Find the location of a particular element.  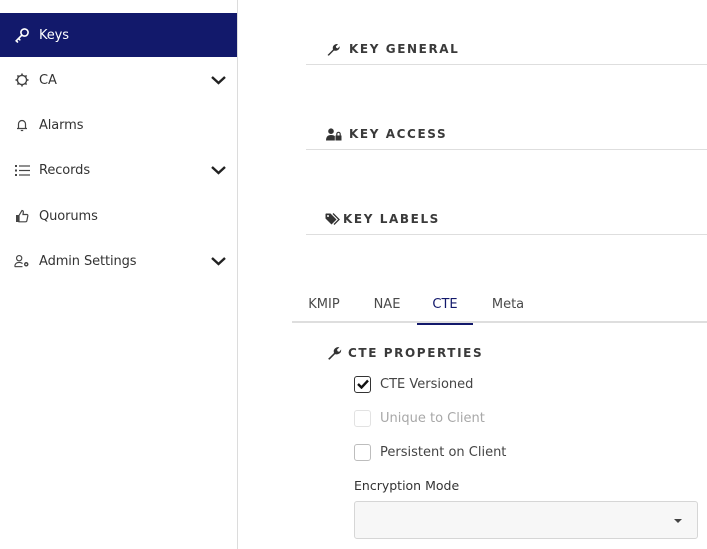

section-key-labels: KEY LABELS is located at coordinates (506, 220).